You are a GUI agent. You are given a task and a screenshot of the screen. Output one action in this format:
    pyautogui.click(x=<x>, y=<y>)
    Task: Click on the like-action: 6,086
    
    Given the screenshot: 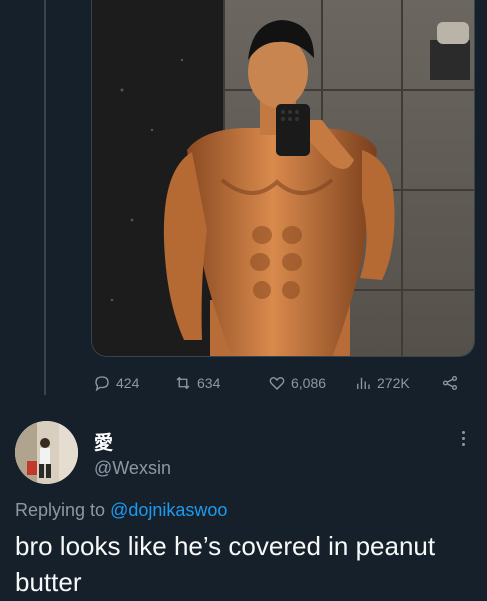 What is the action you would take?
    pyautogui.click(x=297, y=383)
    